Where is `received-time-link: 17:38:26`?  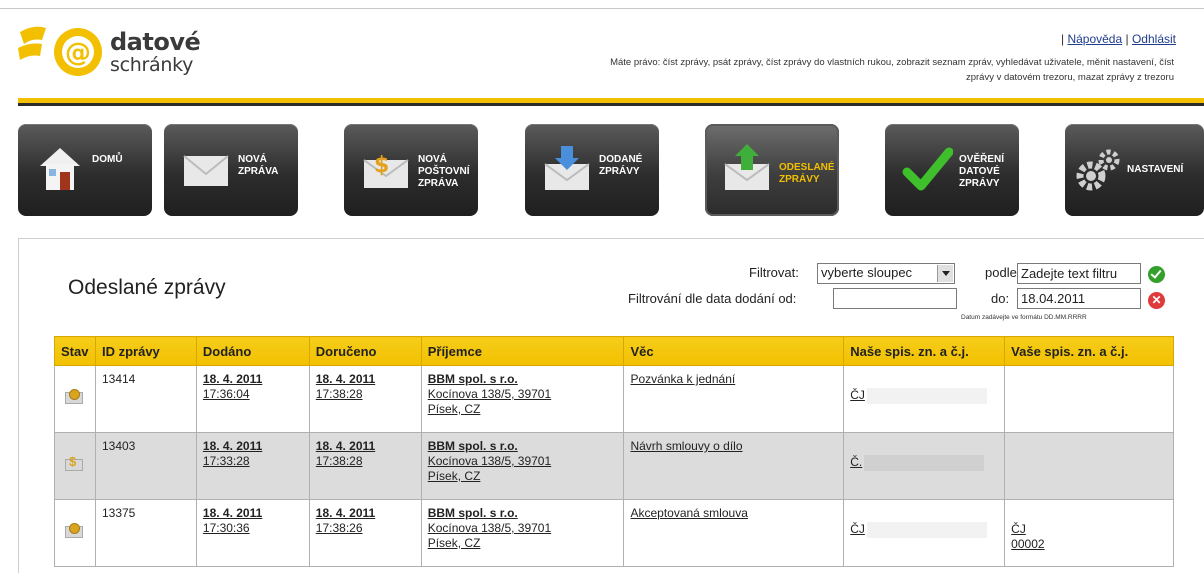 received-time-link: 17:38:26 is located at coordinates (339, 528).